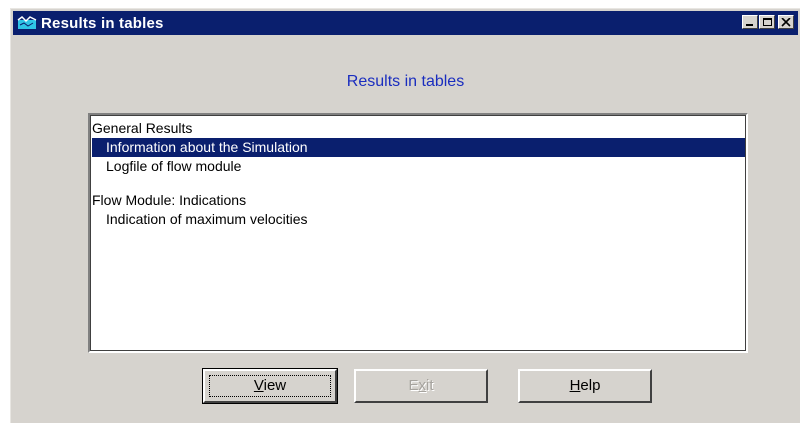 The height and width of the screenshot is (423, 800). I want to click on close-button, so click(786, 22).